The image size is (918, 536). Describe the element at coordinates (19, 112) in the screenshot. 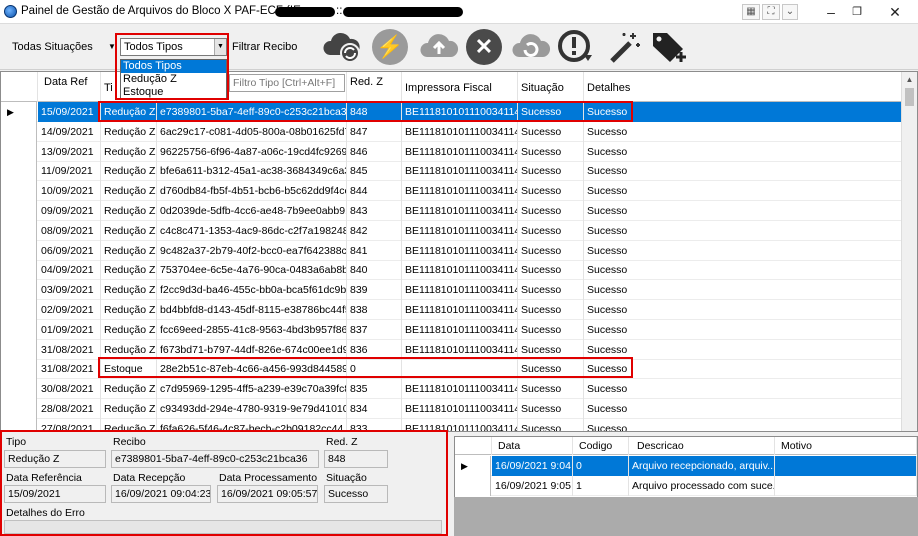

I see `row-header: ▶` at that location.